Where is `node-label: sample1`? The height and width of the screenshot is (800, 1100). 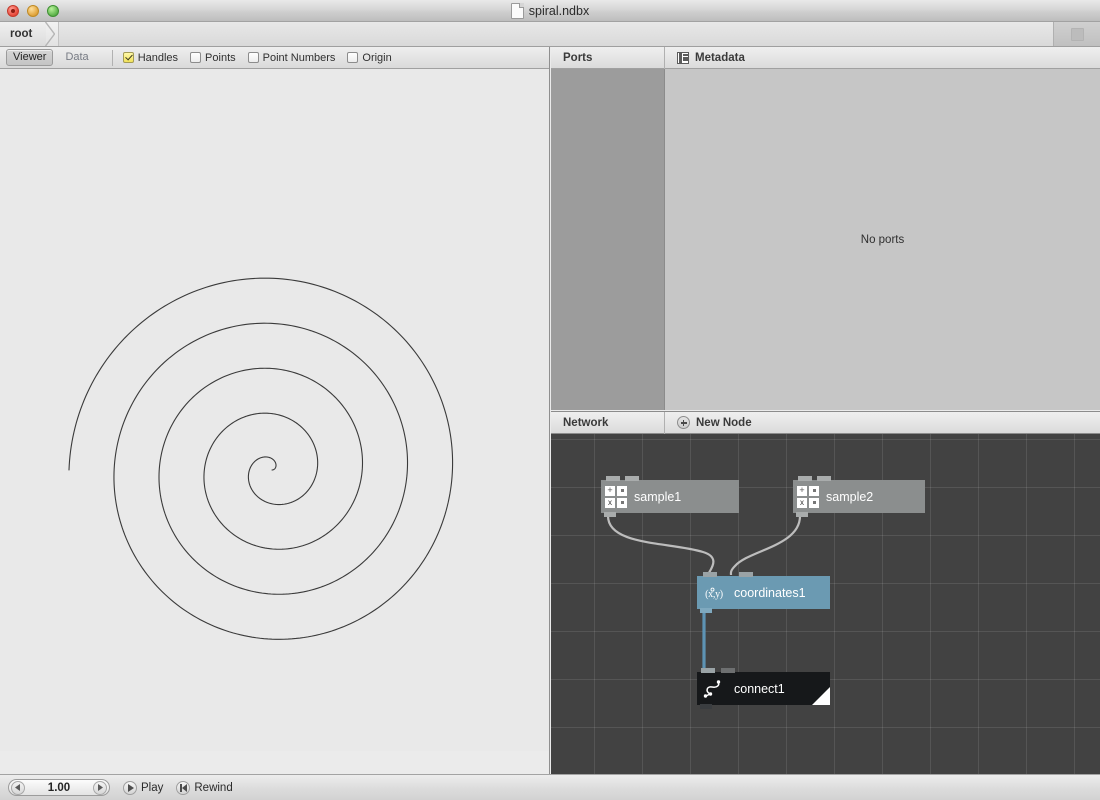
node-label: sample1 is located at coordinates (658, 496).